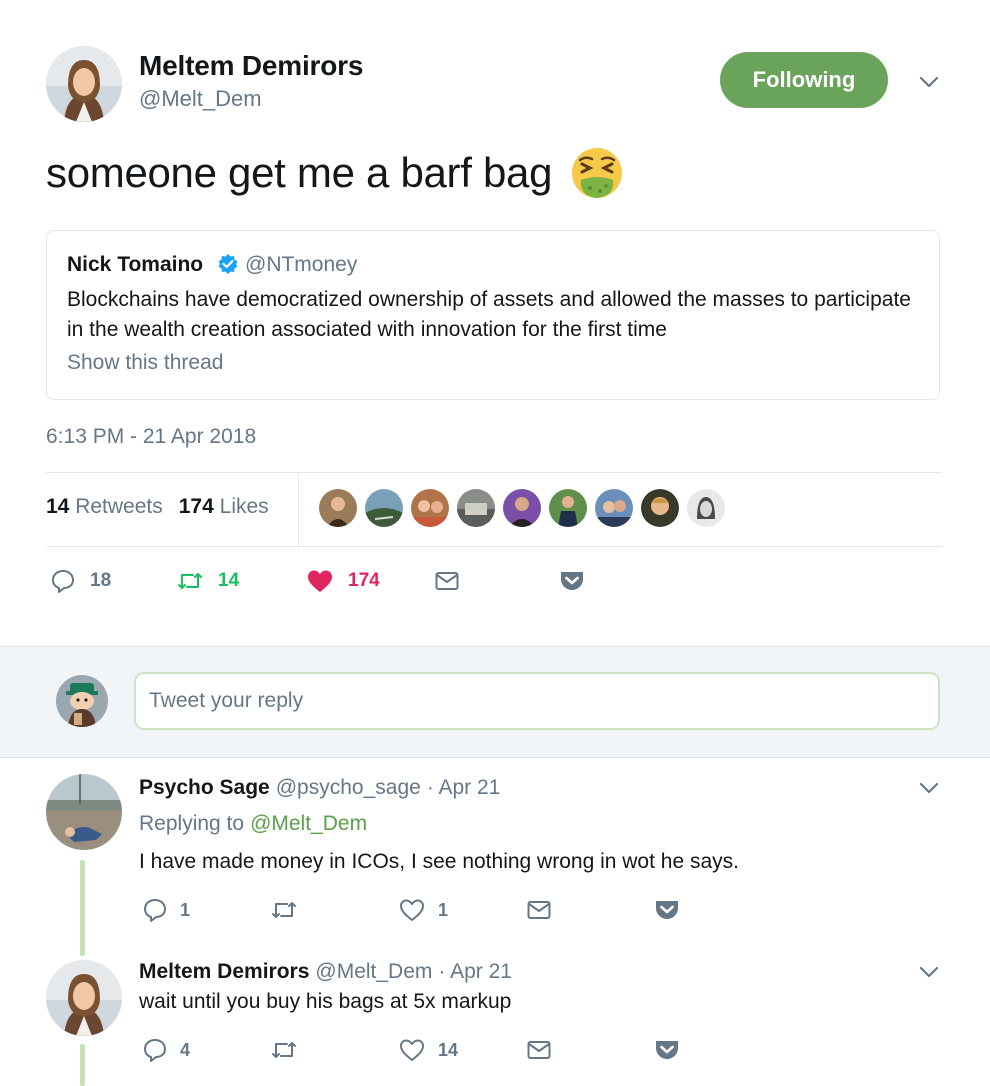  Describe the element at coordinates (101, 580) in the screenshot. I see `reply-count: 18` at that location.